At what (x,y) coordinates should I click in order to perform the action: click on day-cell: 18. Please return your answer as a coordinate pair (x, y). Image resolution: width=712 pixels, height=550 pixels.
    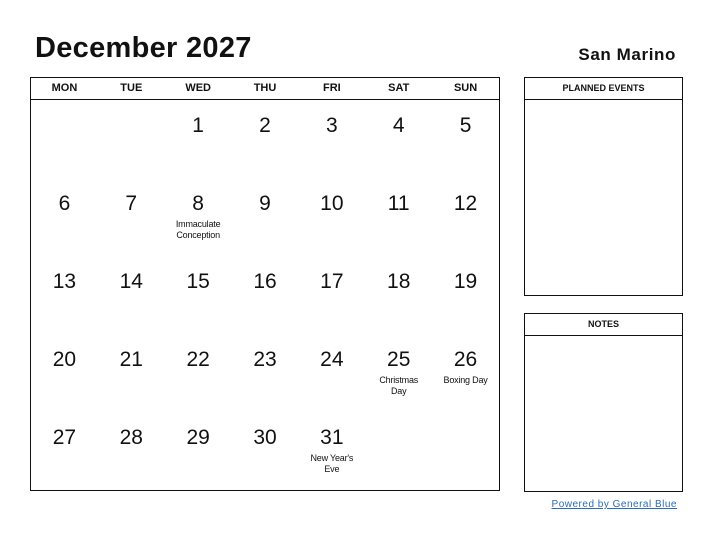
    Looking at the image, I should click on (398, 295).